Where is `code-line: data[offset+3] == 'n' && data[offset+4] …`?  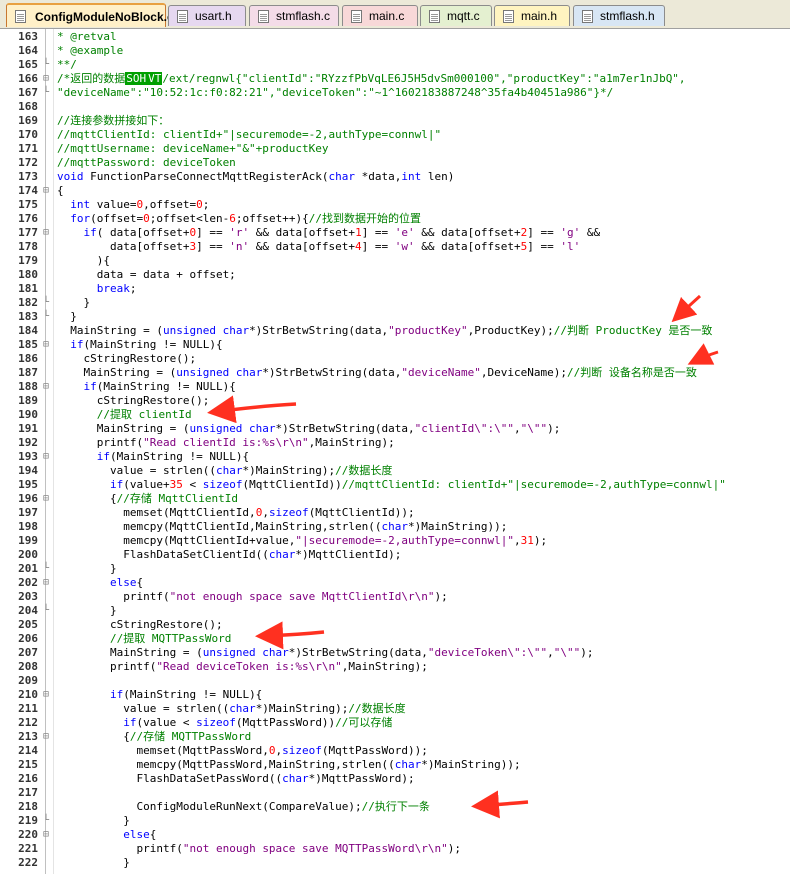 code-line: data[offset+3] == 'n' && data[offset+4] … is located at coordinates (422, 247).